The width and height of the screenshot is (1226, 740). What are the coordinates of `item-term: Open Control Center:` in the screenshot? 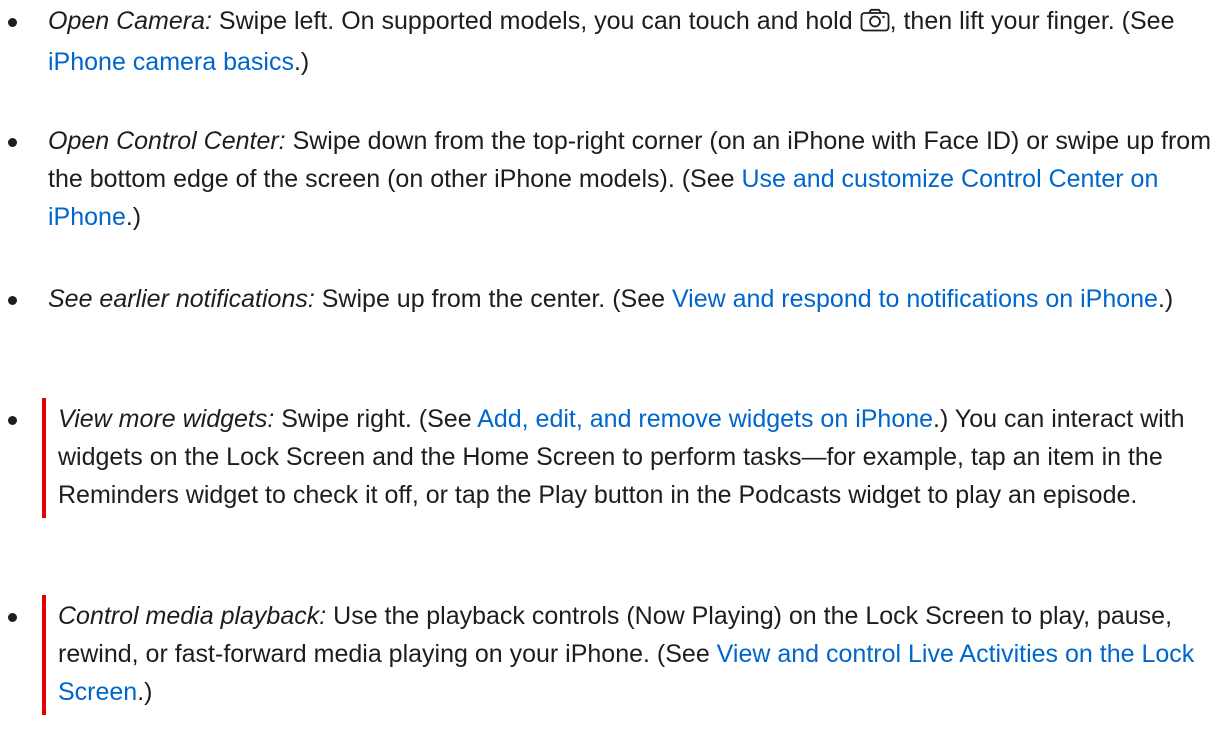 It's located at (167, 141).